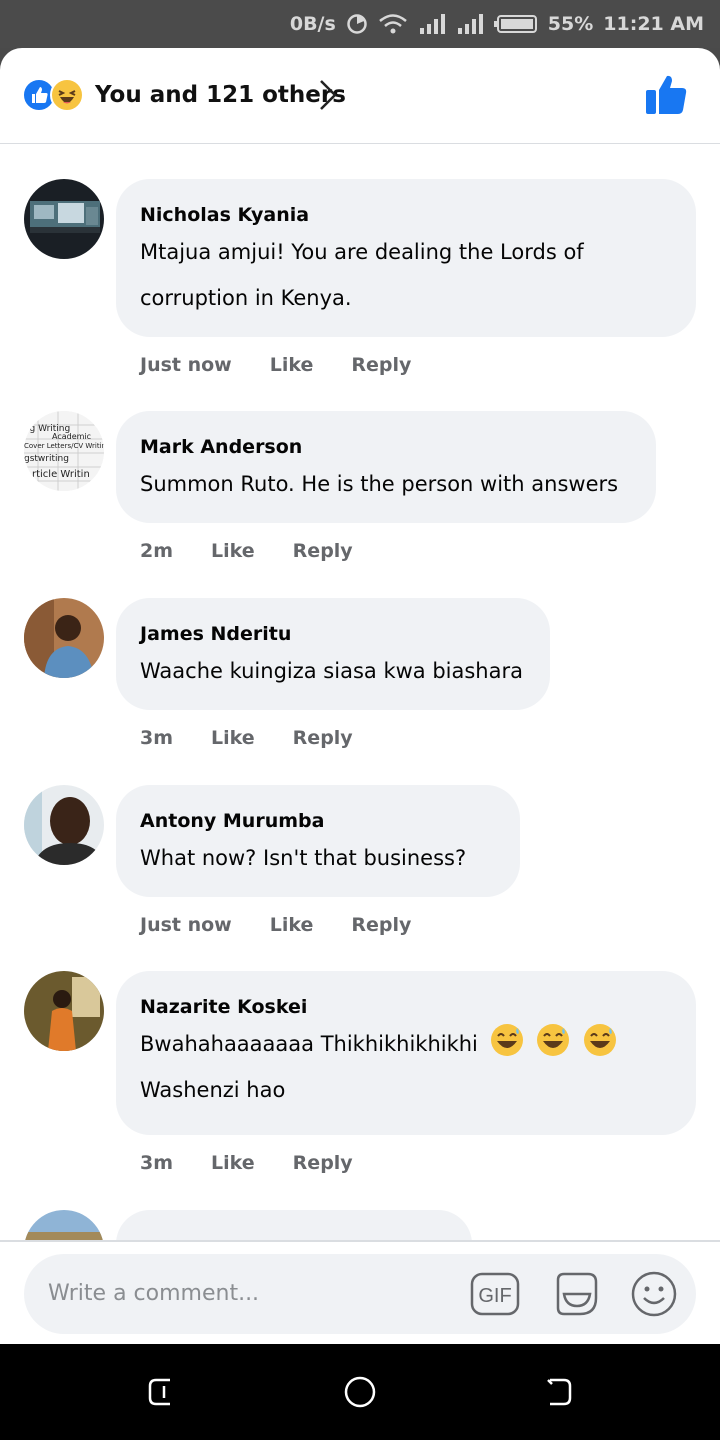 The image size is (720, 1440). I want to click on gif-label: GIF, so click(494, 1296).